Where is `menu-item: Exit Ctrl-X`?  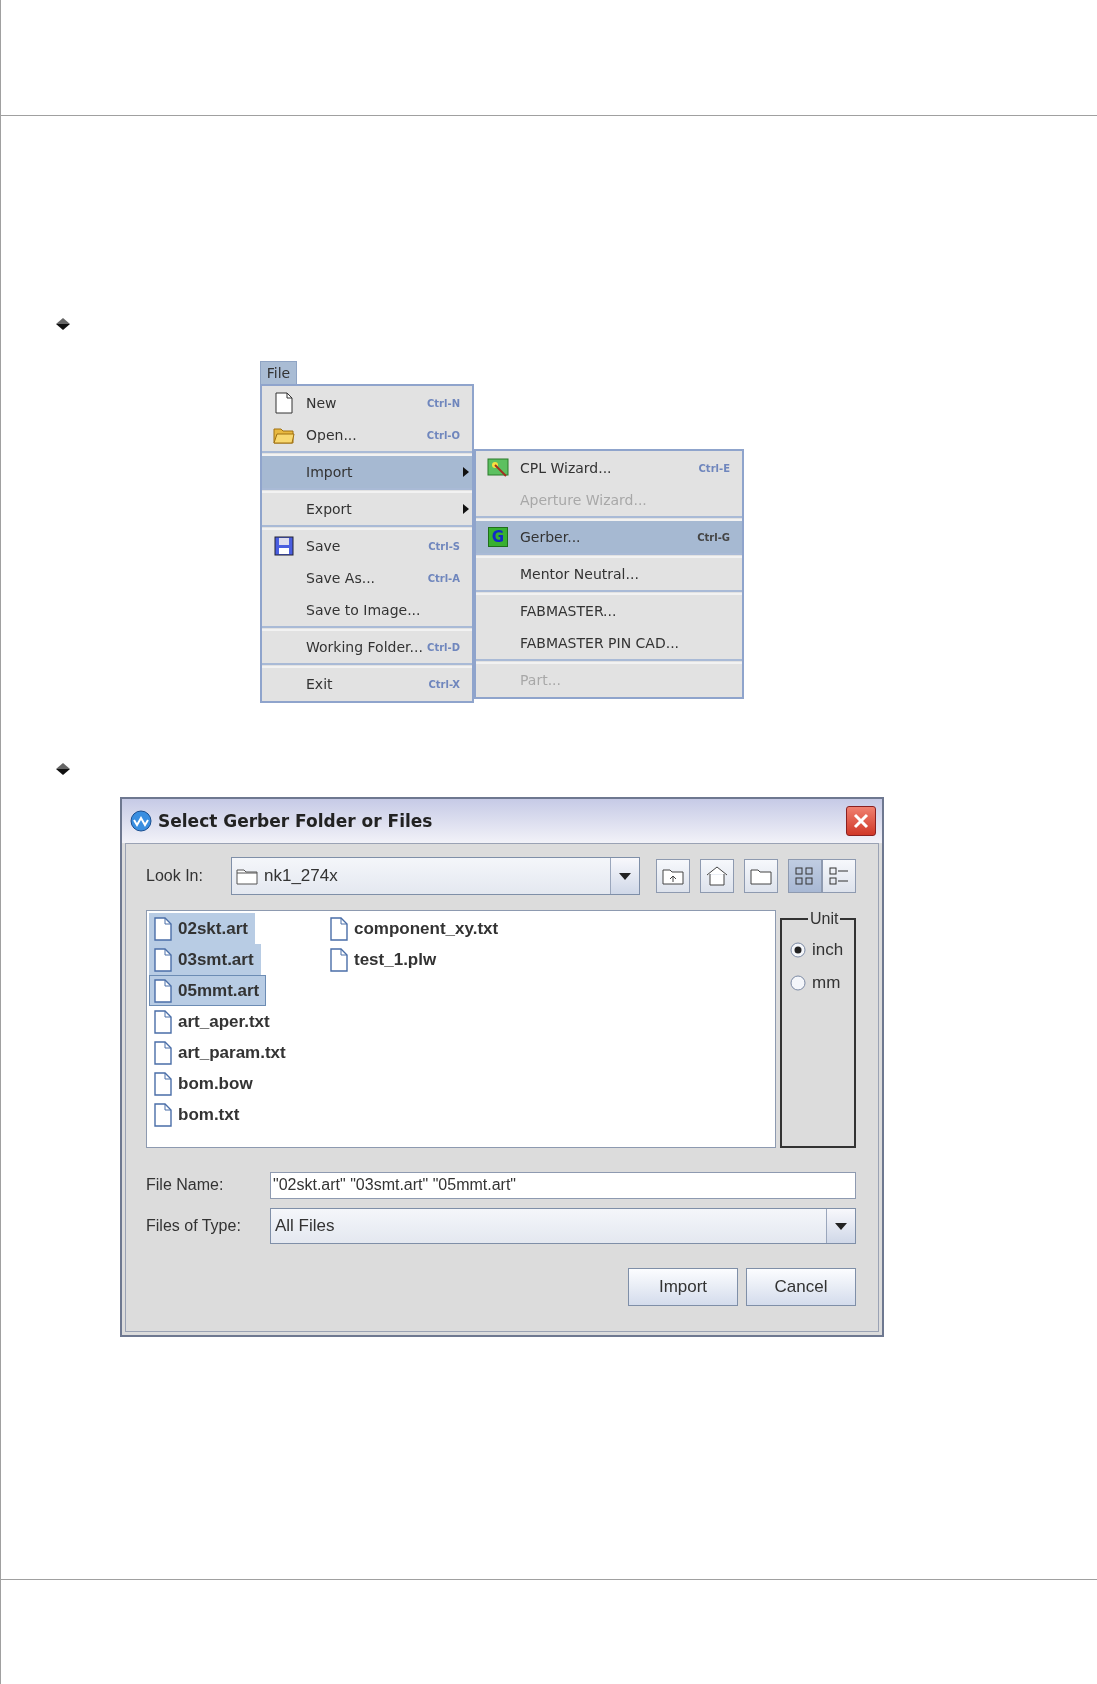 menu-item: Exit Ctrl-X is located at coordinates (367, 684).